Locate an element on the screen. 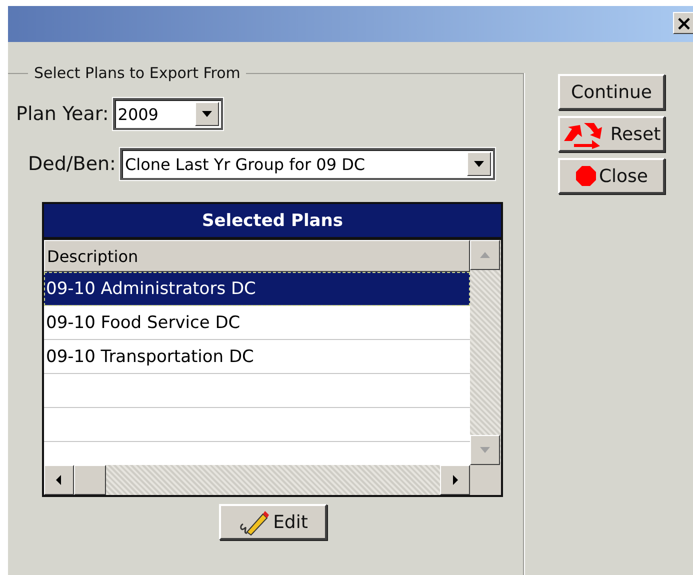 The height and width of the screenshot is (575, 693). vertical-scrollbar is located at coordinates (485, 352).